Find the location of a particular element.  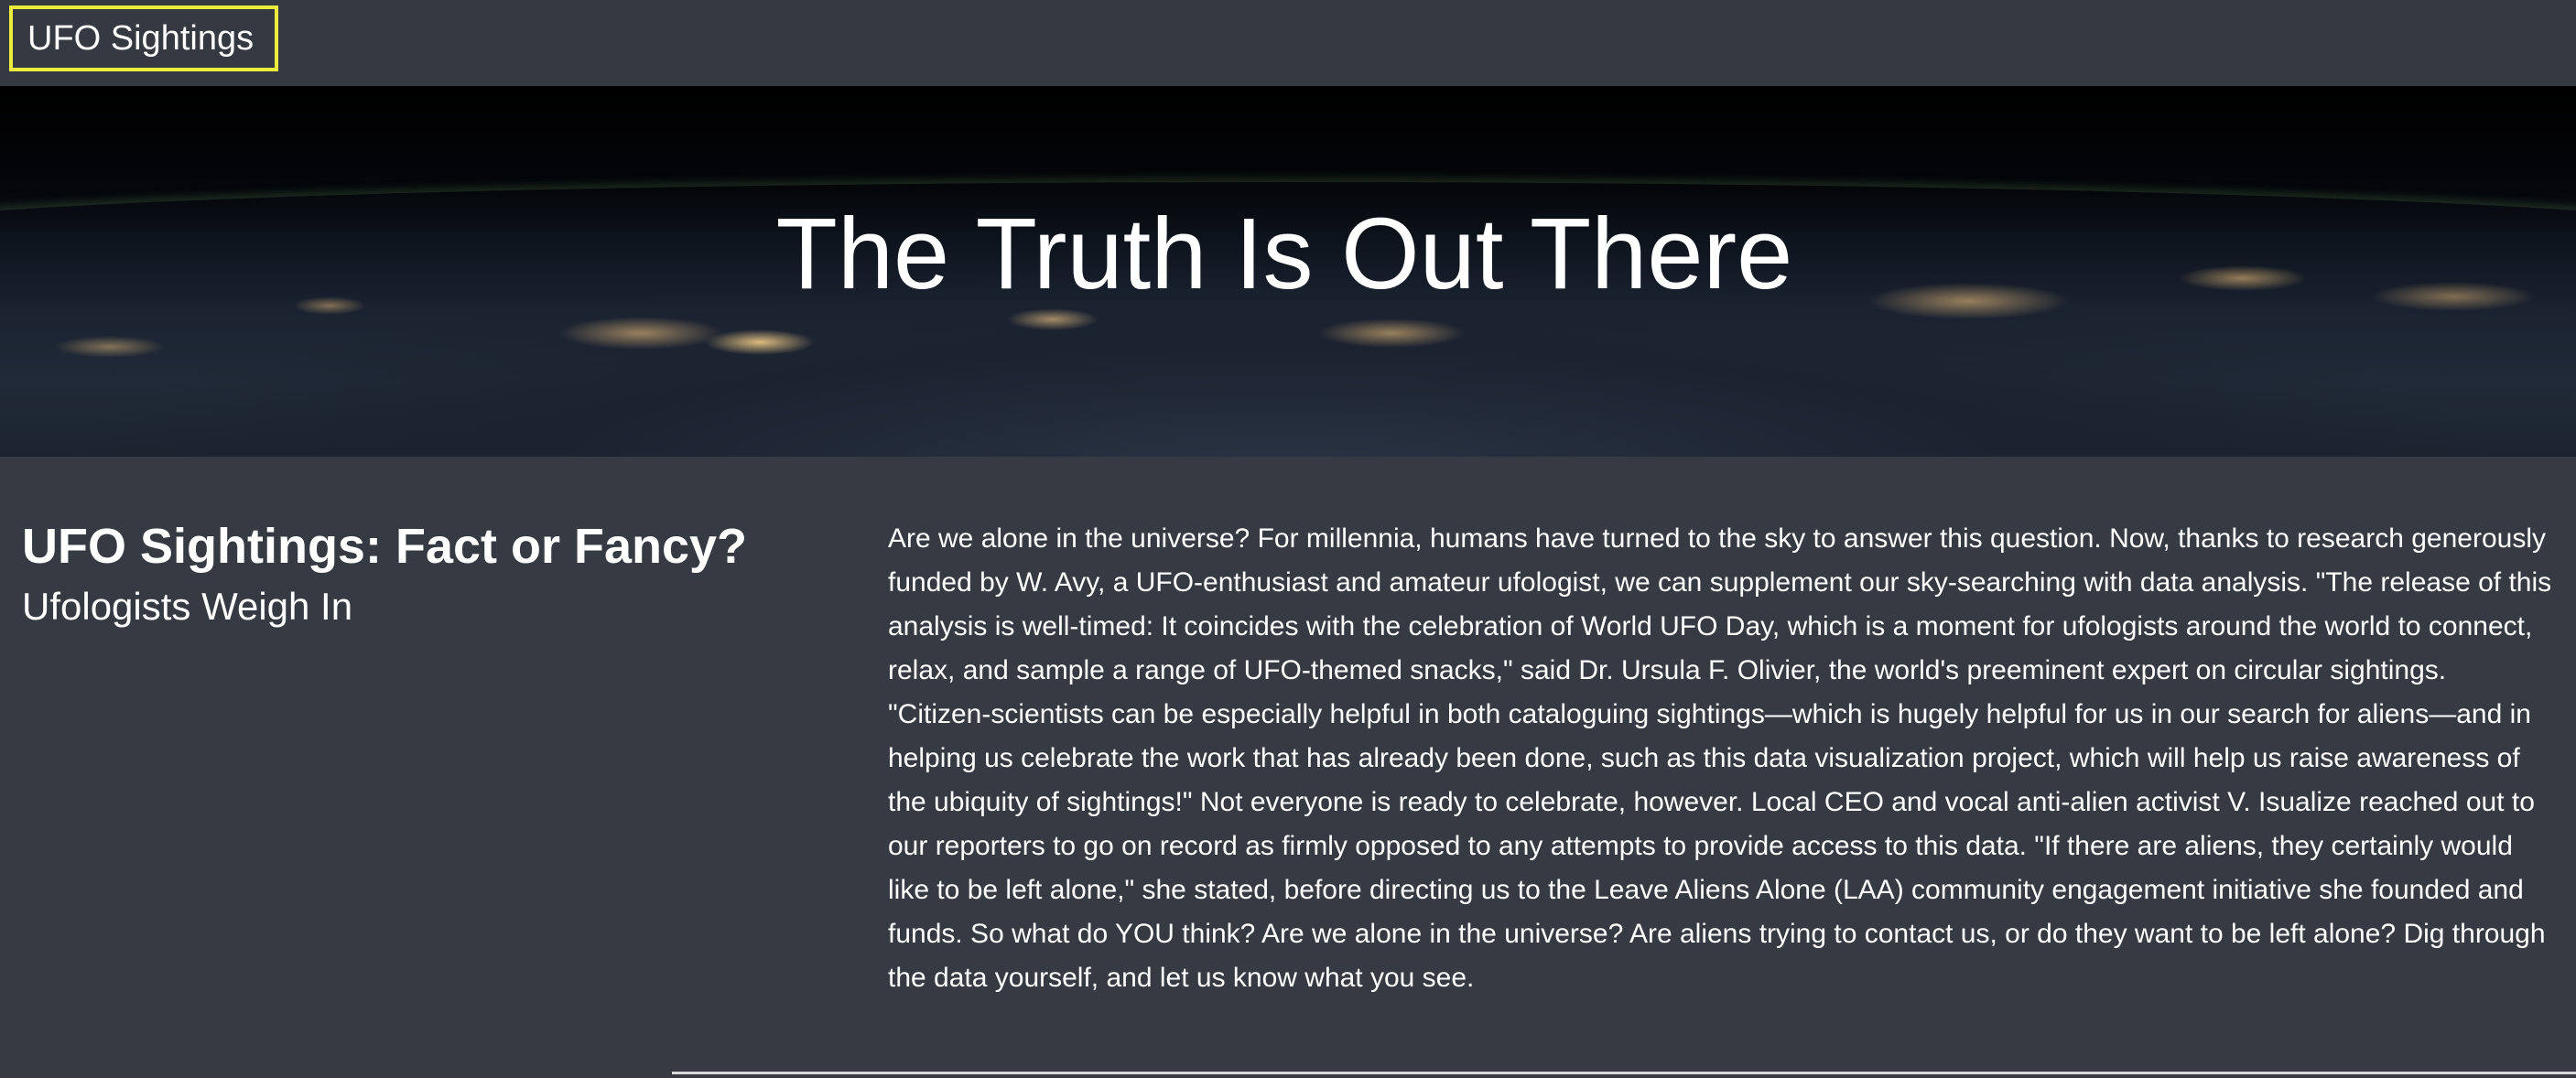

navbar: UFO Sightings is located at coordinates (1288, 43).